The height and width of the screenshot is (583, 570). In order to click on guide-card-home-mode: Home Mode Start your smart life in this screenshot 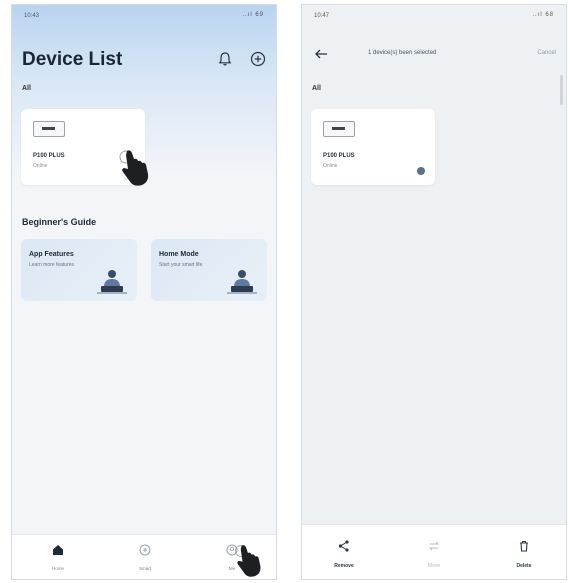, I will do `click(209, 270)`.